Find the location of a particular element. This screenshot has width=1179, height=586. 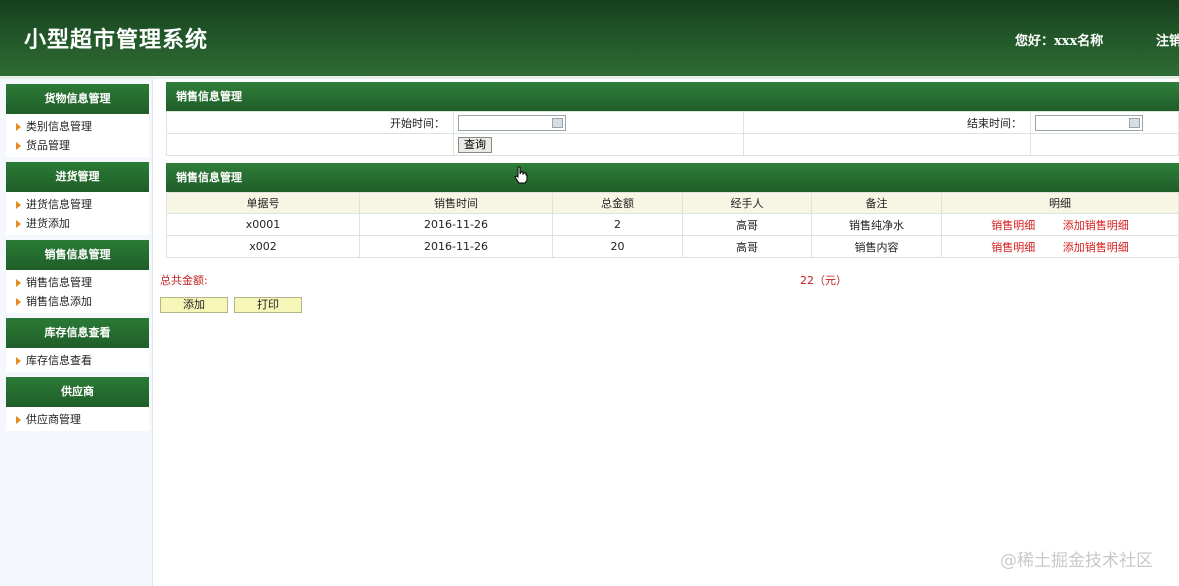

start-time-input is located at coordinates (512, 122).